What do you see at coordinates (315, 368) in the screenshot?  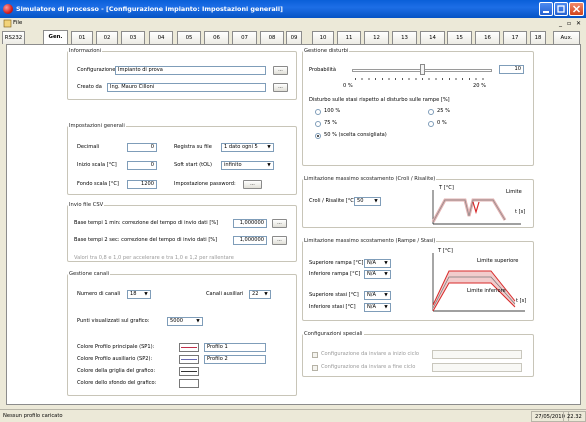 I see `config-fine-checkbox` at bounding box center [315, 368].